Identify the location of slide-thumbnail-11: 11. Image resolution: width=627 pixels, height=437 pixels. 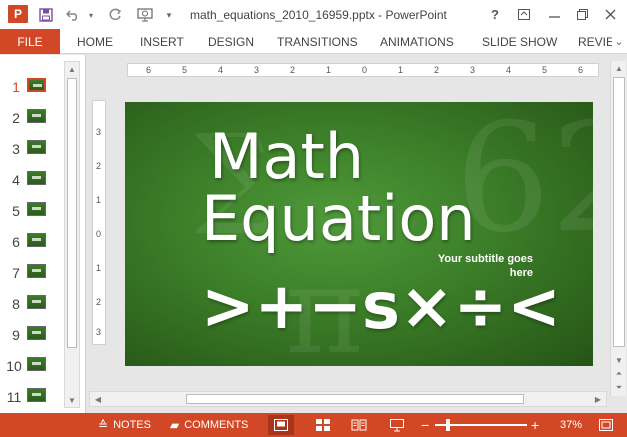
(32, 396).